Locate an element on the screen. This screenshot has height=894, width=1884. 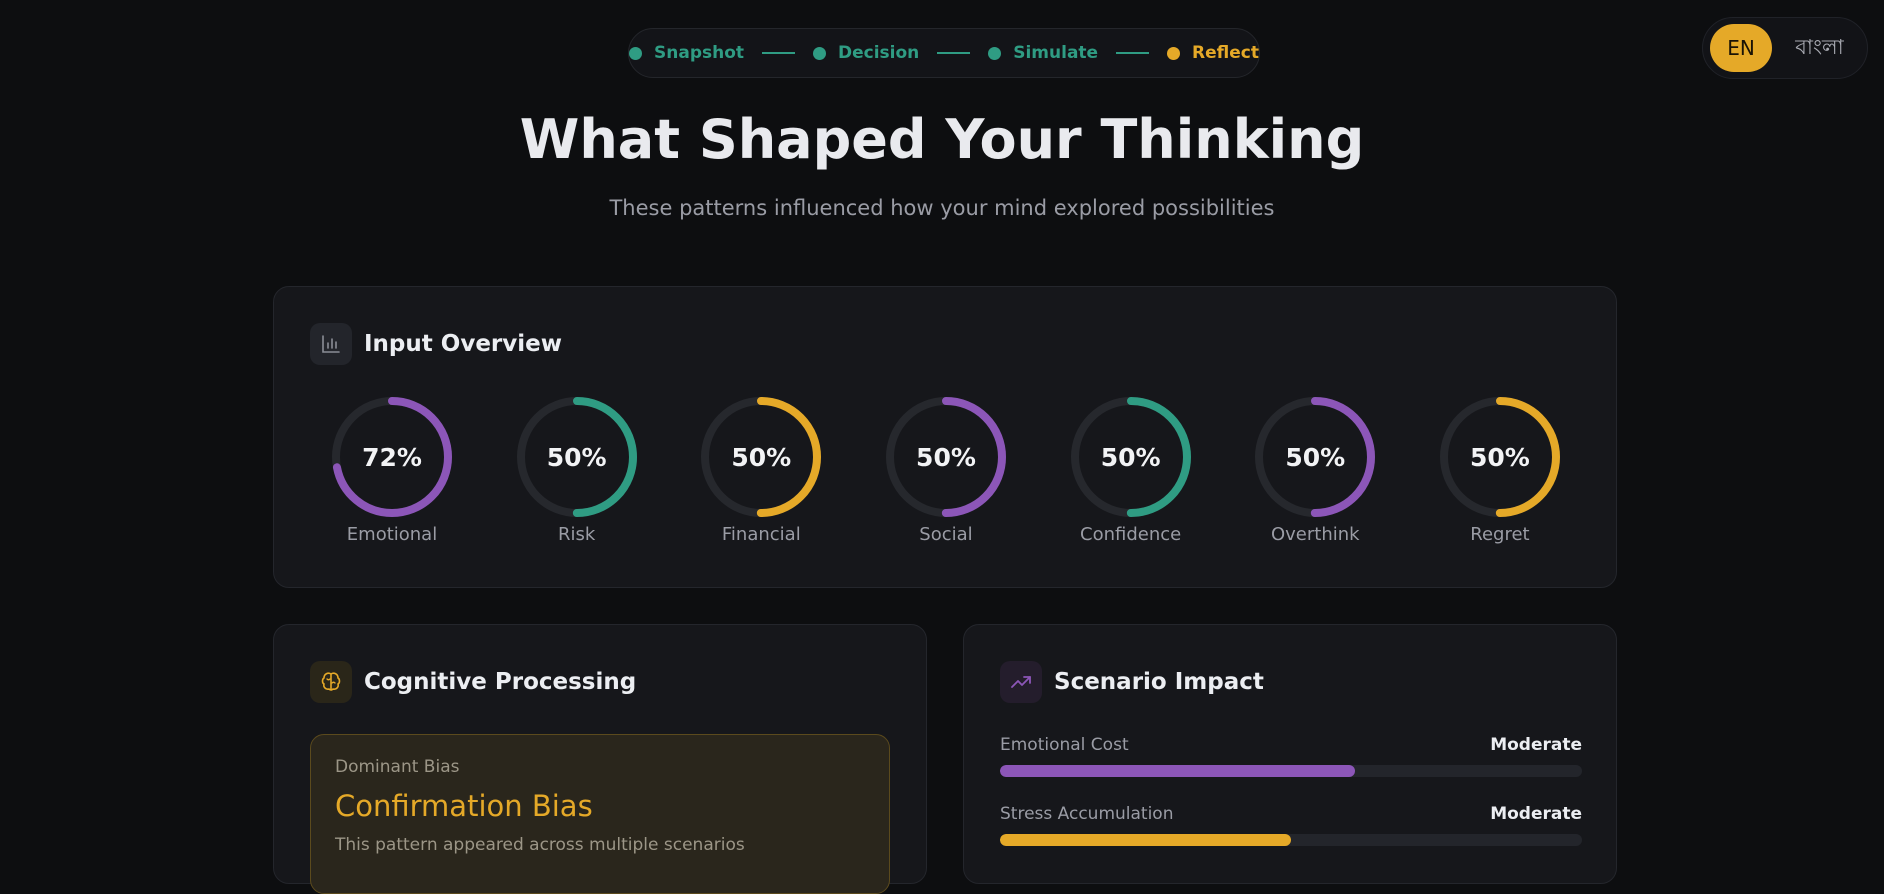
gauge-social: 50% Social is located at coordinates (946, 470).